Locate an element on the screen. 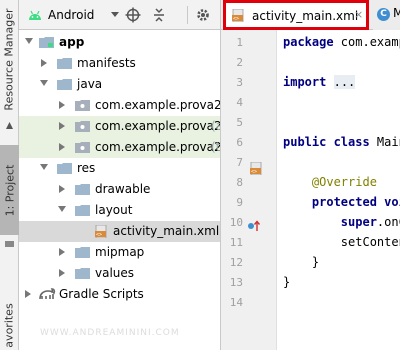  android-icon is located at coordinates (35, 15).